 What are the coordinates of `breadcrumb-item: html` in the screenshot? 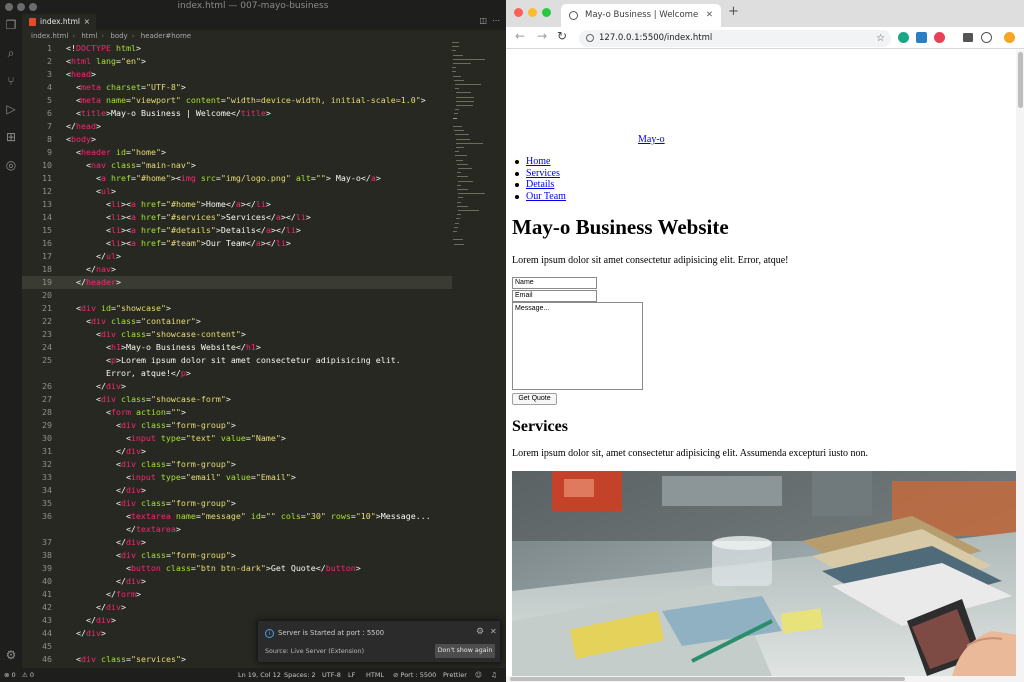 It's located at (89, 36).